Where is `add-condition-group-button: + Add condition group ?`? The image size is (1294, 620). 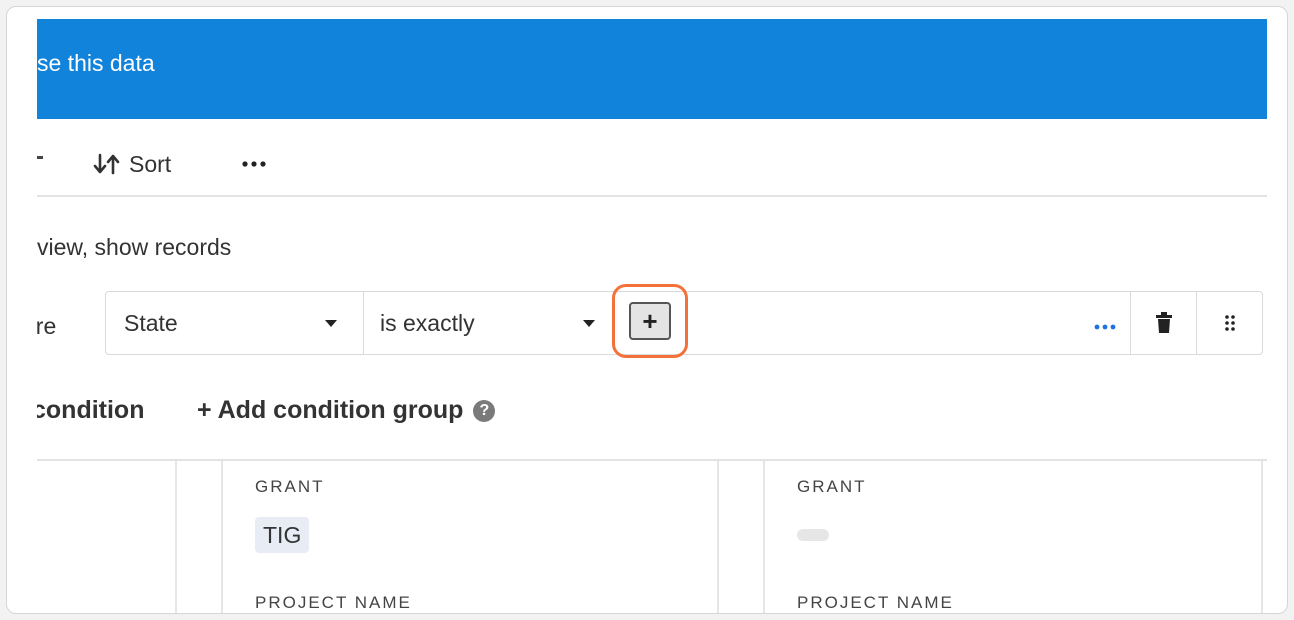
add-condition-group-button: + Add condition group ? is located at coordinates (346, 410).